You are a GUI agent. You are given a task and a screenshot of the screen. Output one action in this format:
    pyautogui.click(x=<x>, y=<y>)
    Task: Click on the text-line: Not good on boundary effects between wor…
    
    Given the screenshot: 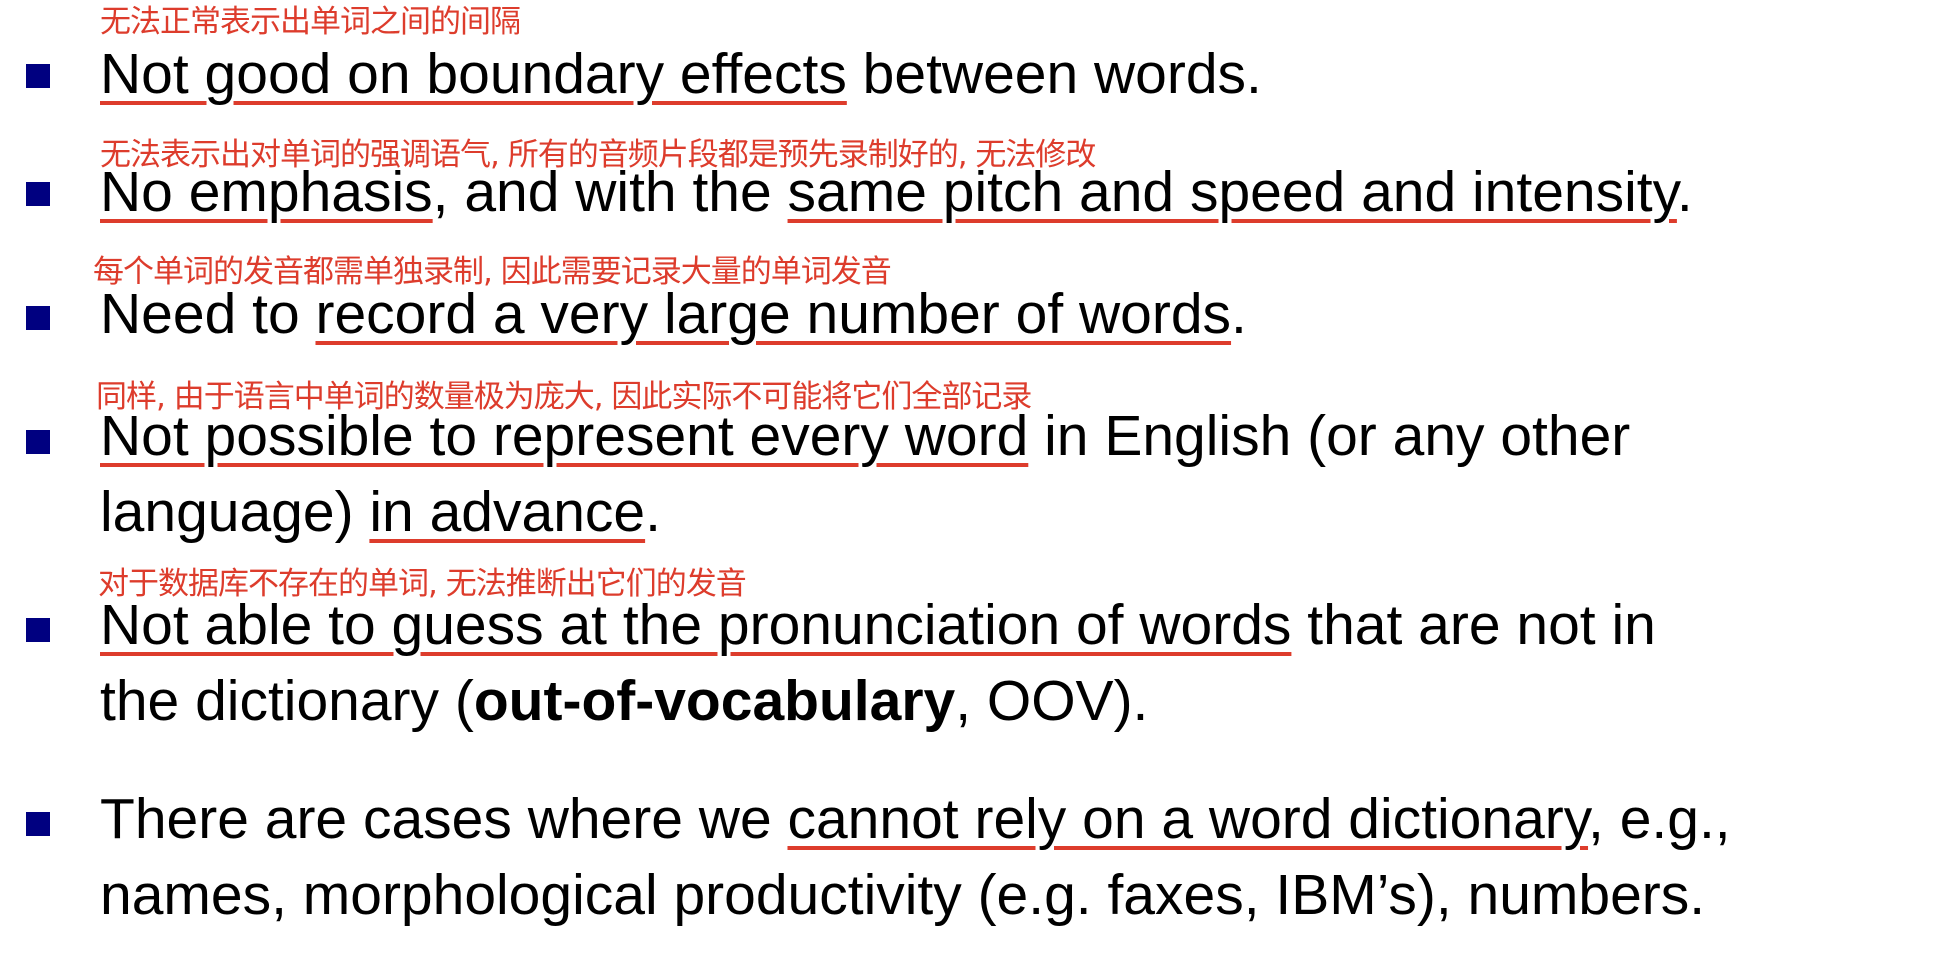 What is the action you would take?
    pyautogui.click(x=1020, y=74)
    